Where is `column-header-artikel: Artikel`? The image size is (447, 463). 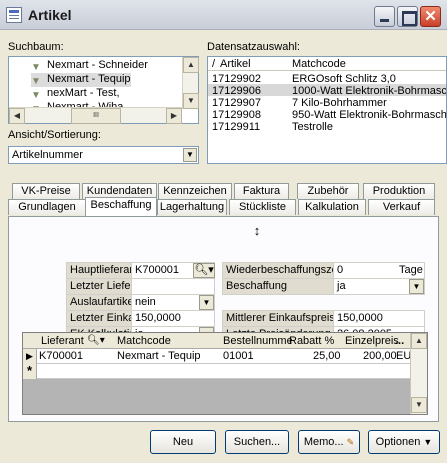 column-header-artikel: Artikel is located at coordinates (235, 64).